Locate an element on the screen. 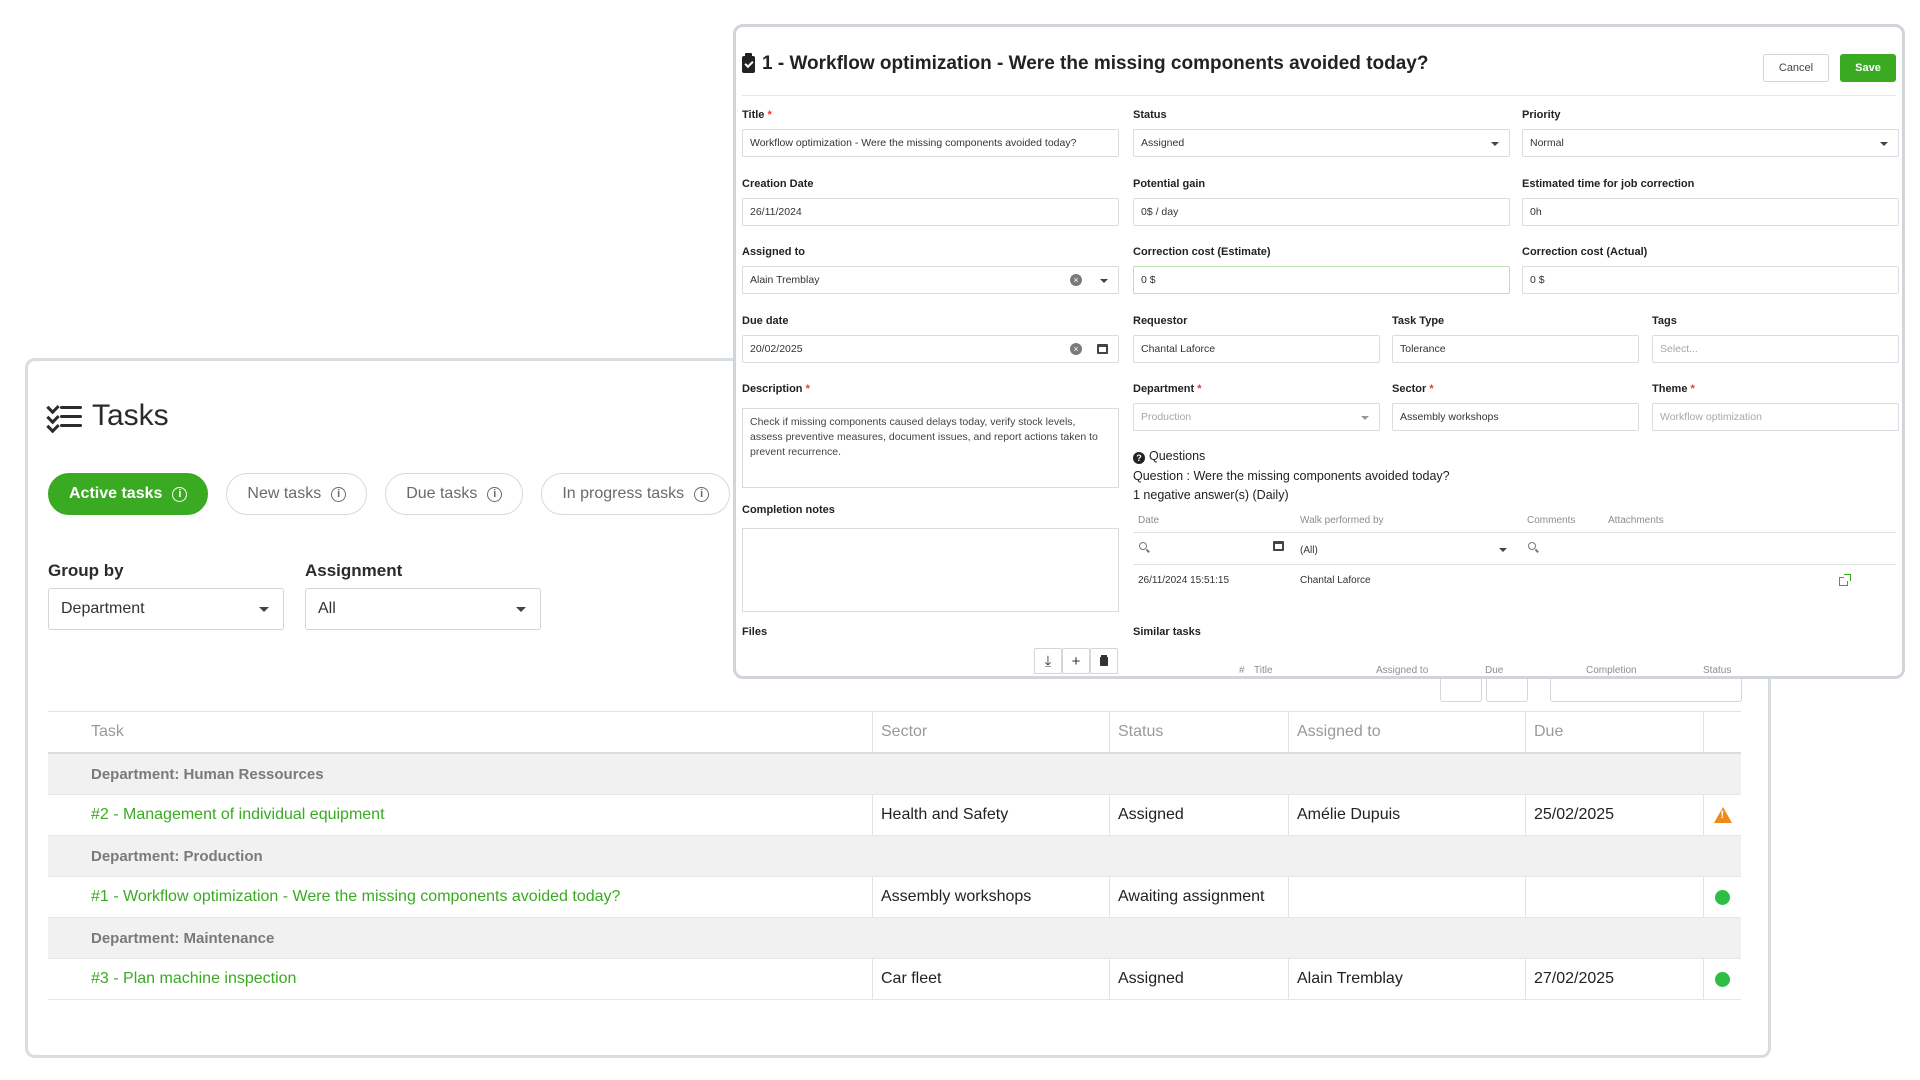 This screenshot has height=1080, width=1920. column-header-comments: Comments is located at coordinates (1551, 520).